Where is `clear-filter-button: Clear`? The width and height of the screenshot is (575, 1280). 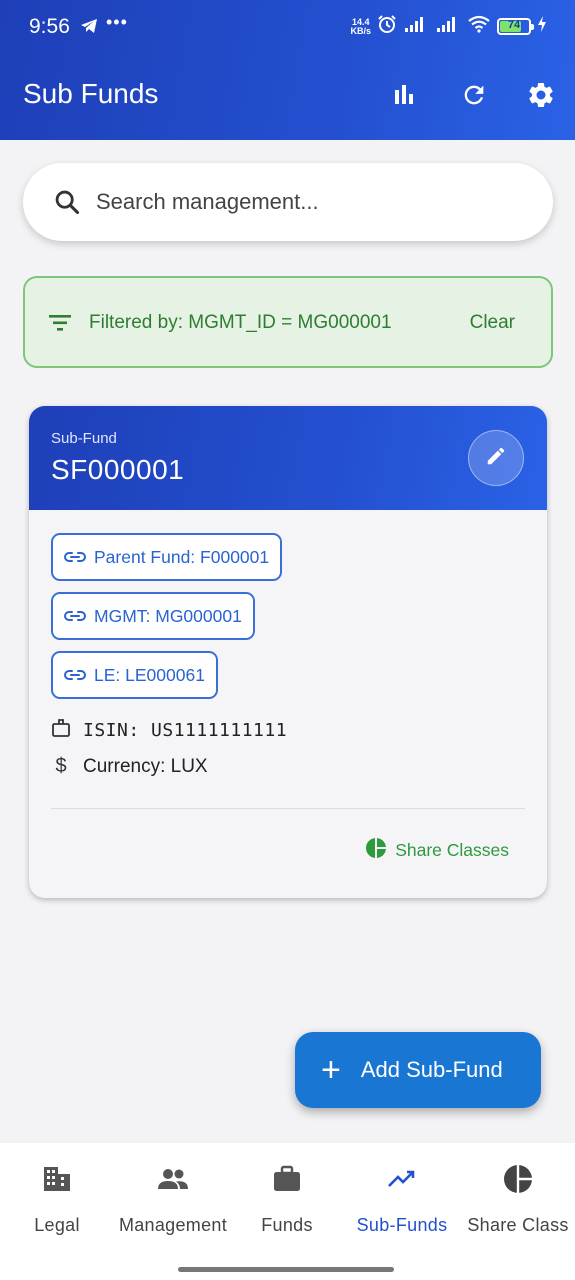
clear-filter-button: Clear is located at coordinates (492, 323).